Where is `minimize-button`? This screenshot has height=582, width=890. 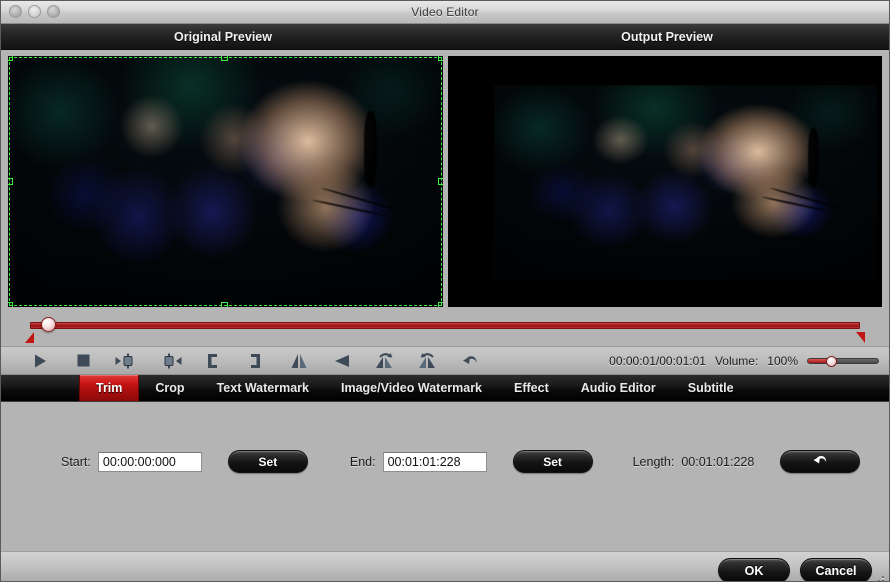 minimize-button is located at coordinates (34, 11).